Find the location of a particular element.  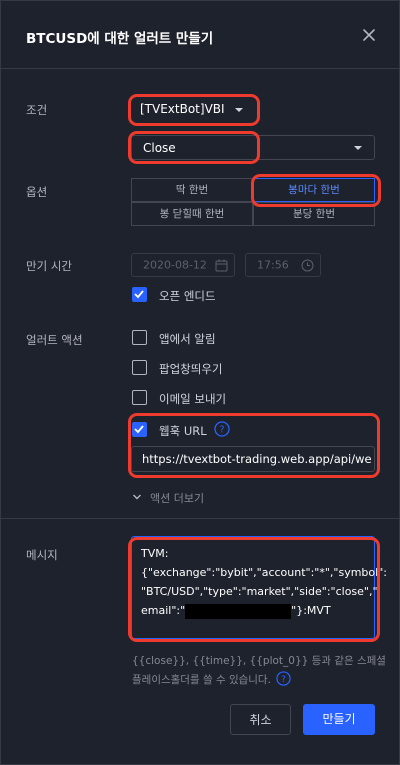

option-once-per-bar-close: 봉 닫힐때 한번 is located at coordinates (192, 214).